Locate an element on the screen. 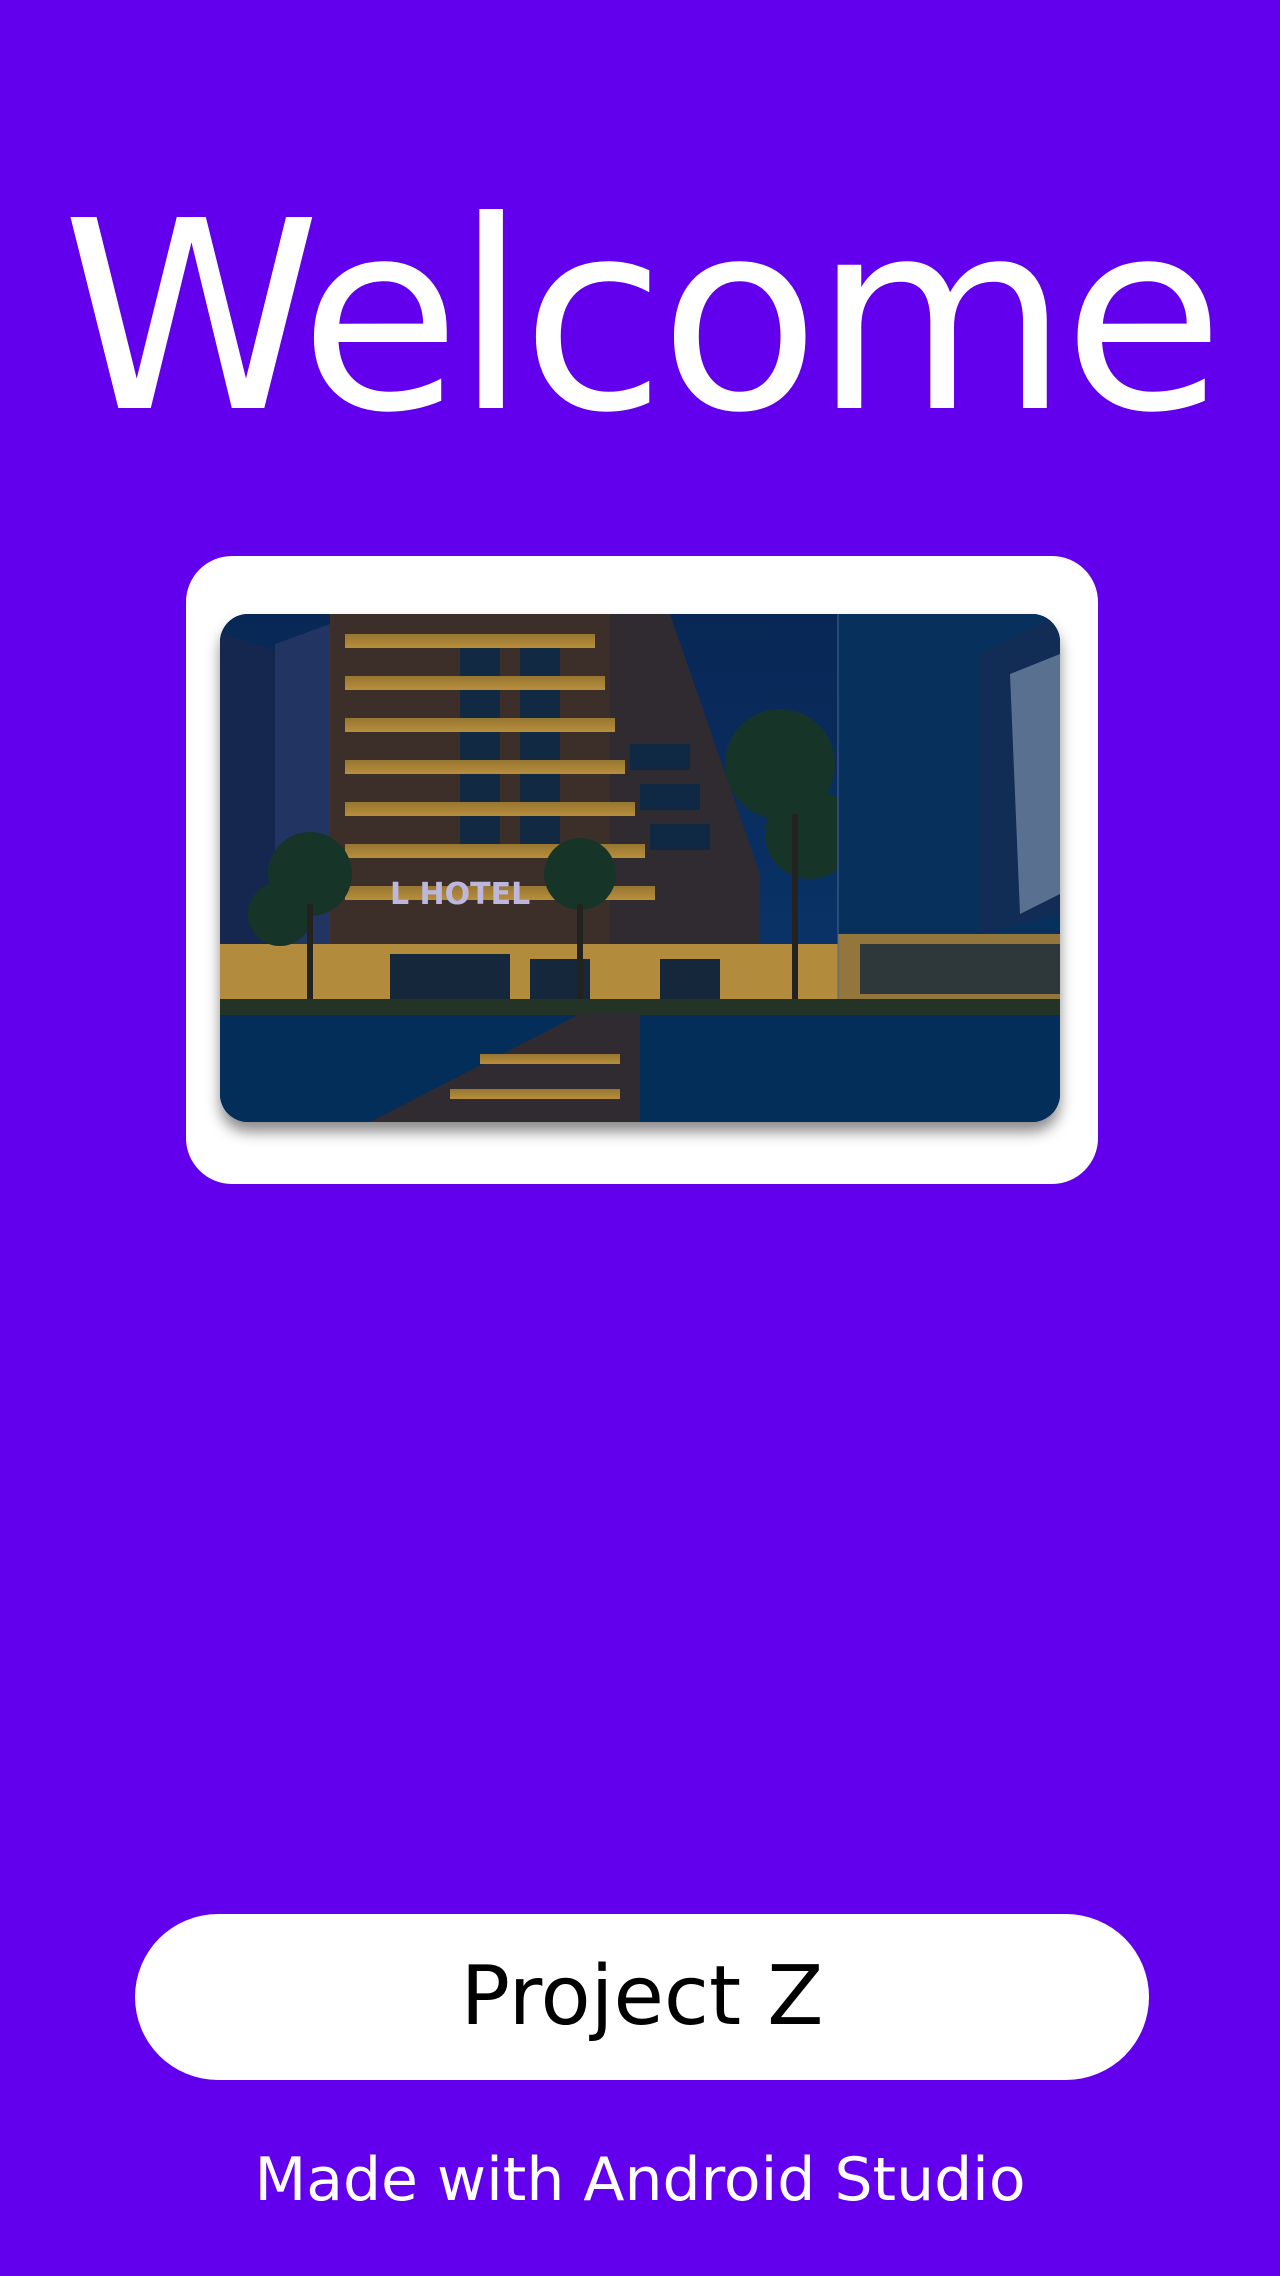  footer-credit: Made with Android Studio is located at coordinates (640, 2180).